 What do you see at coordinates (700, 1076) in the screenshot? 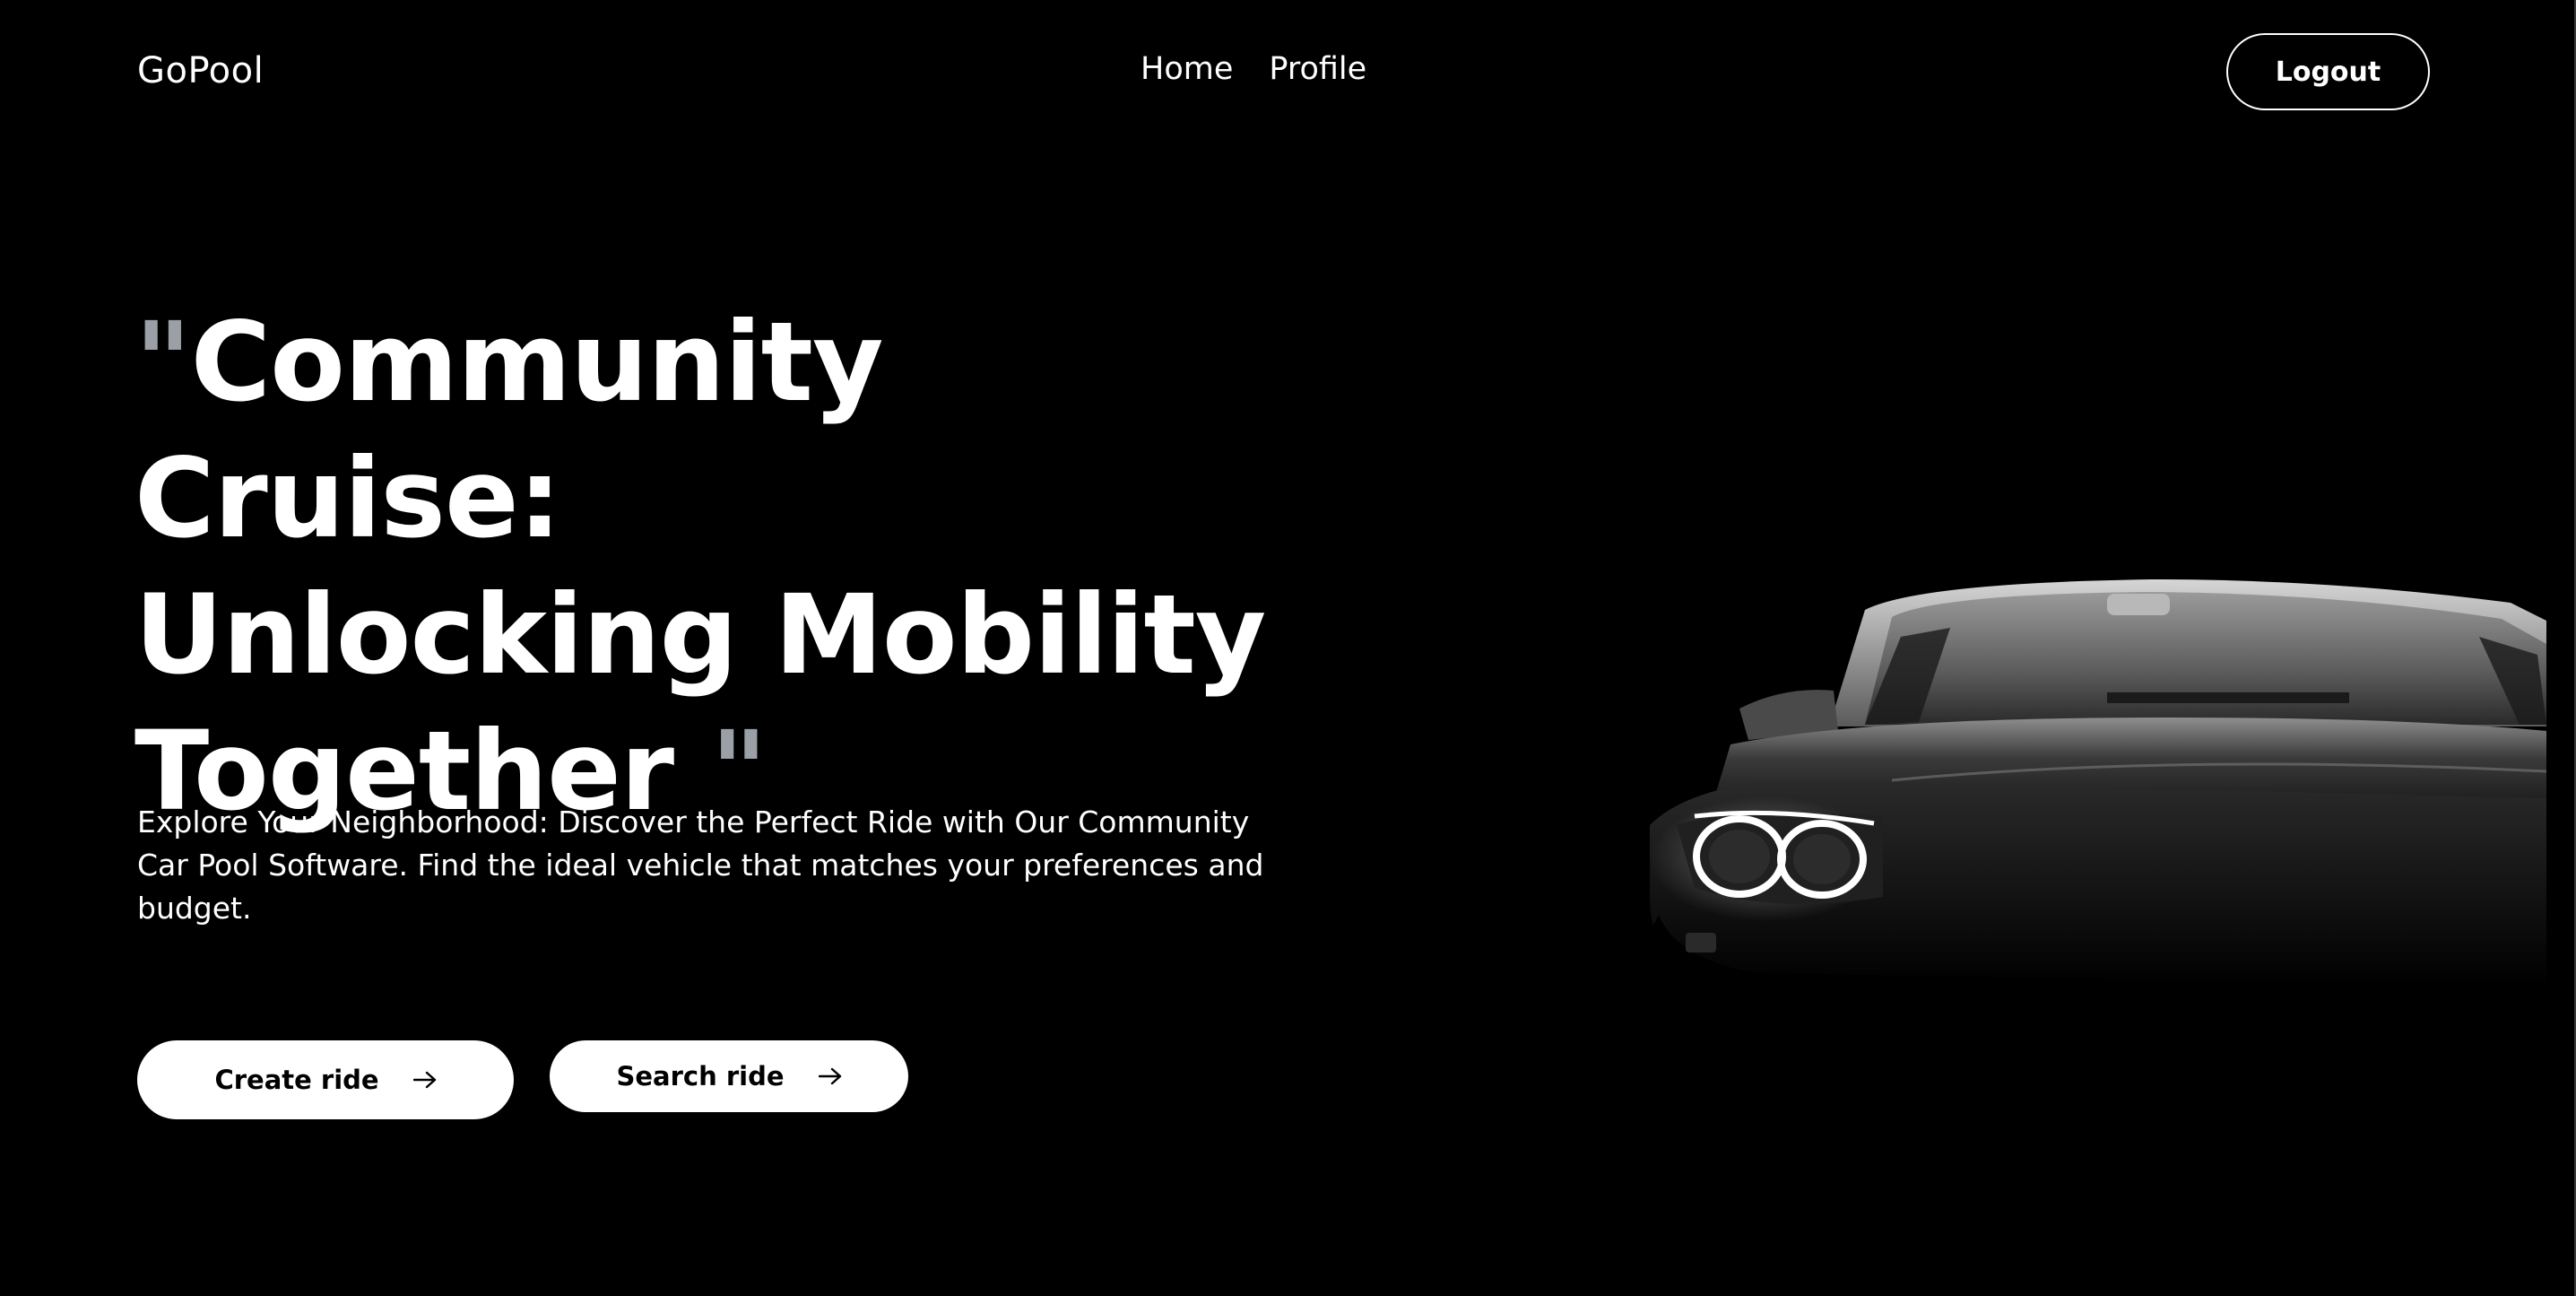
I see `search-ride-label: Search ride` at bounding box center [700, 1076].